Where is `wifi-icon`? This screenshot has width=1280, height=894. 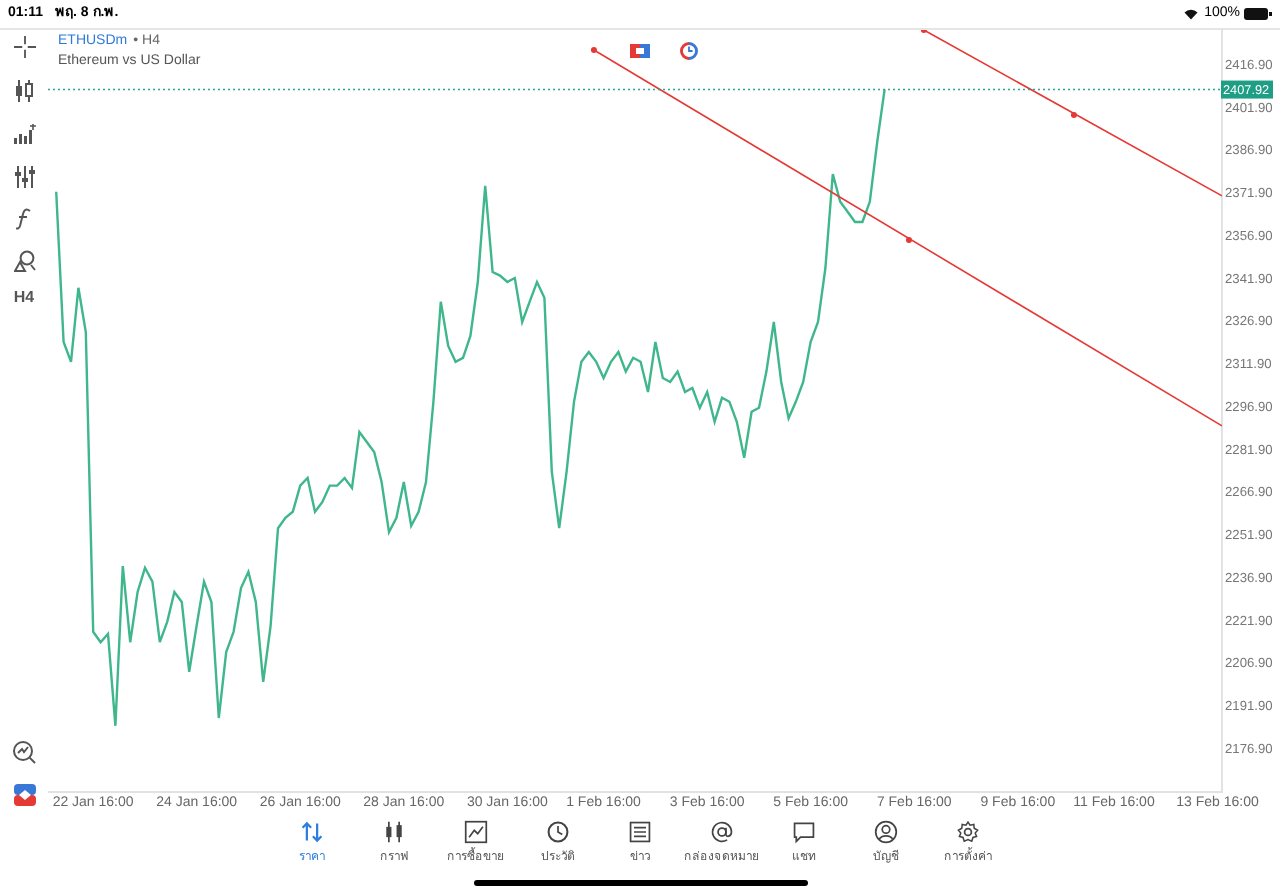 wifi-icon is located at coordinates (1191, 14).